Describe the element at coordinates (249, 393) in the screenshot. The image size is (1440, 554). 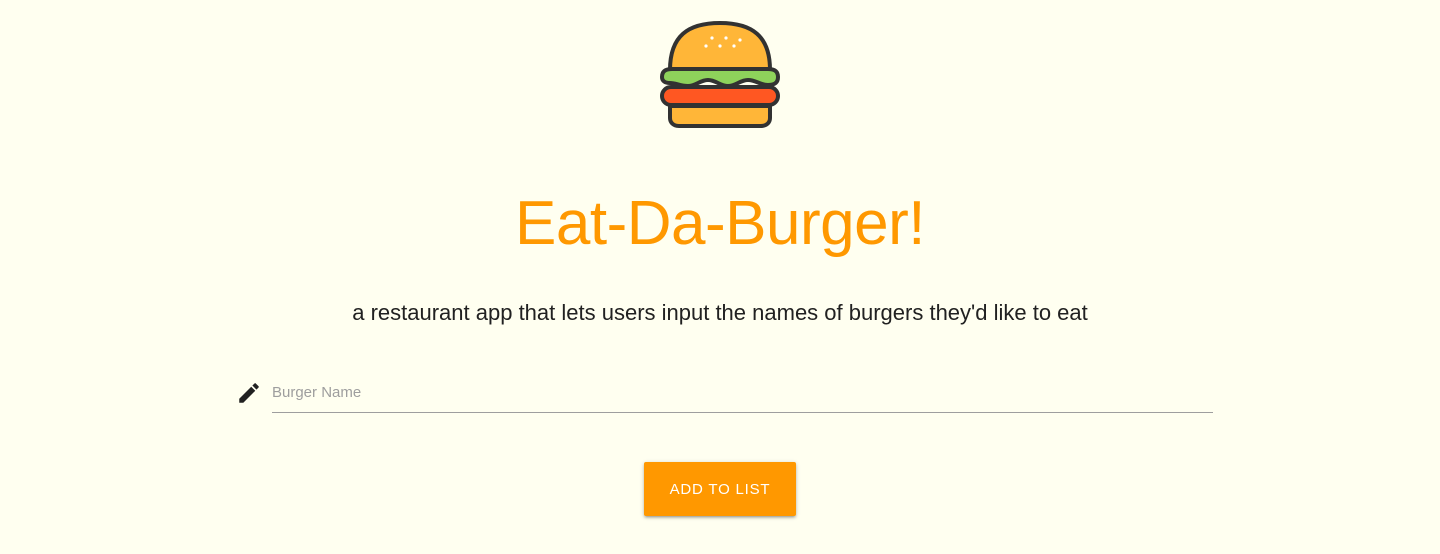
I see `pencil-icon` at that location.